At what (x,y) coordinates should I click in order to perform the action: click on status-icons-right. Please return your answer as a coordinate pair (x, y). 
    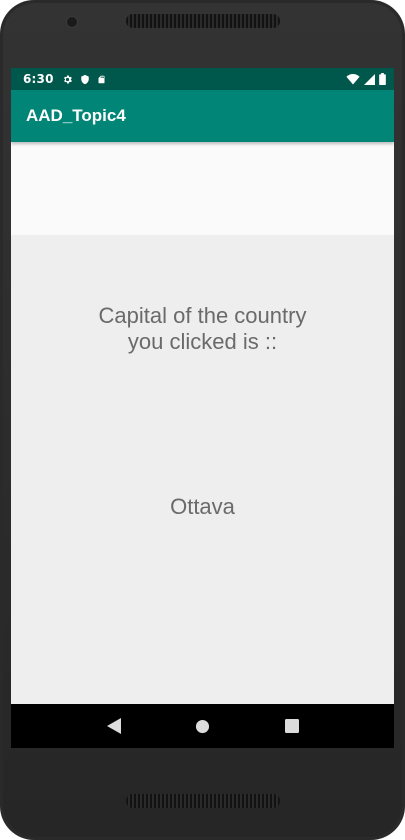
    Looking at the image, I should click on (366, 79).